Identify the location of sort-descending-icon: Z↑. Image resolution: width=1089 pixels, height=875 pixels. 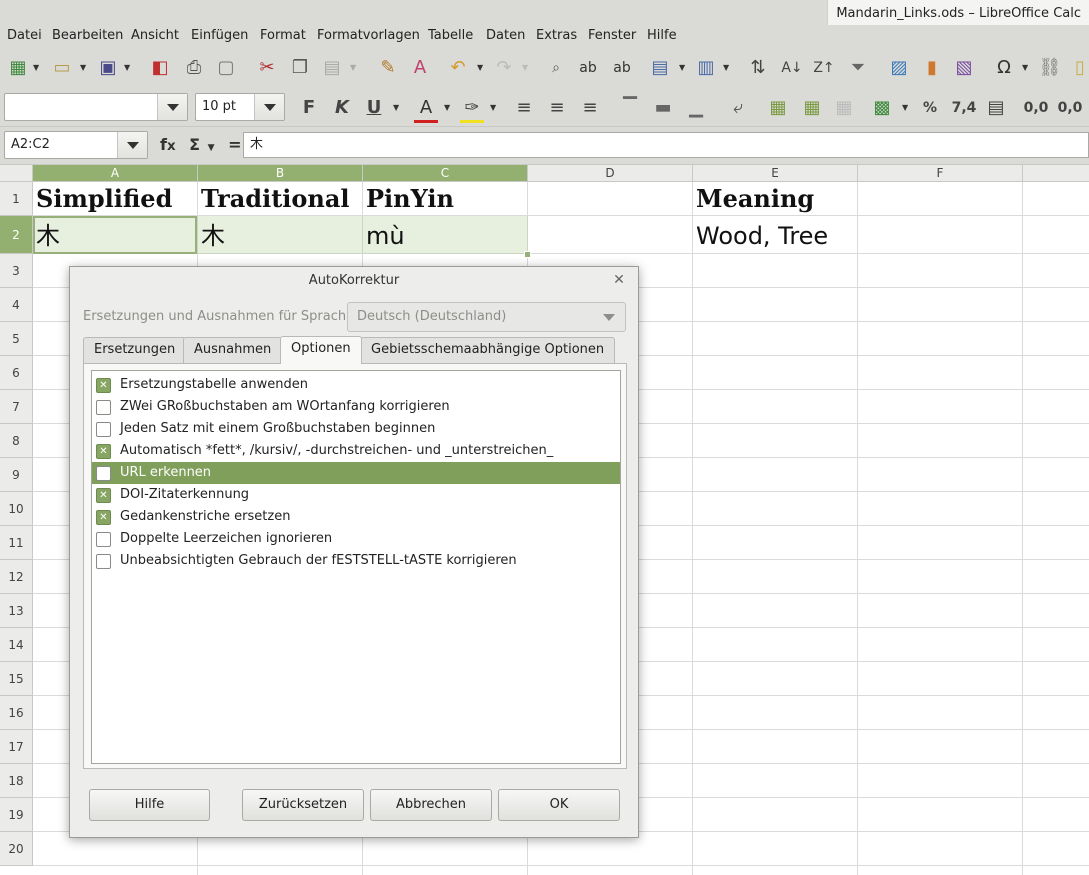
(824, 68).